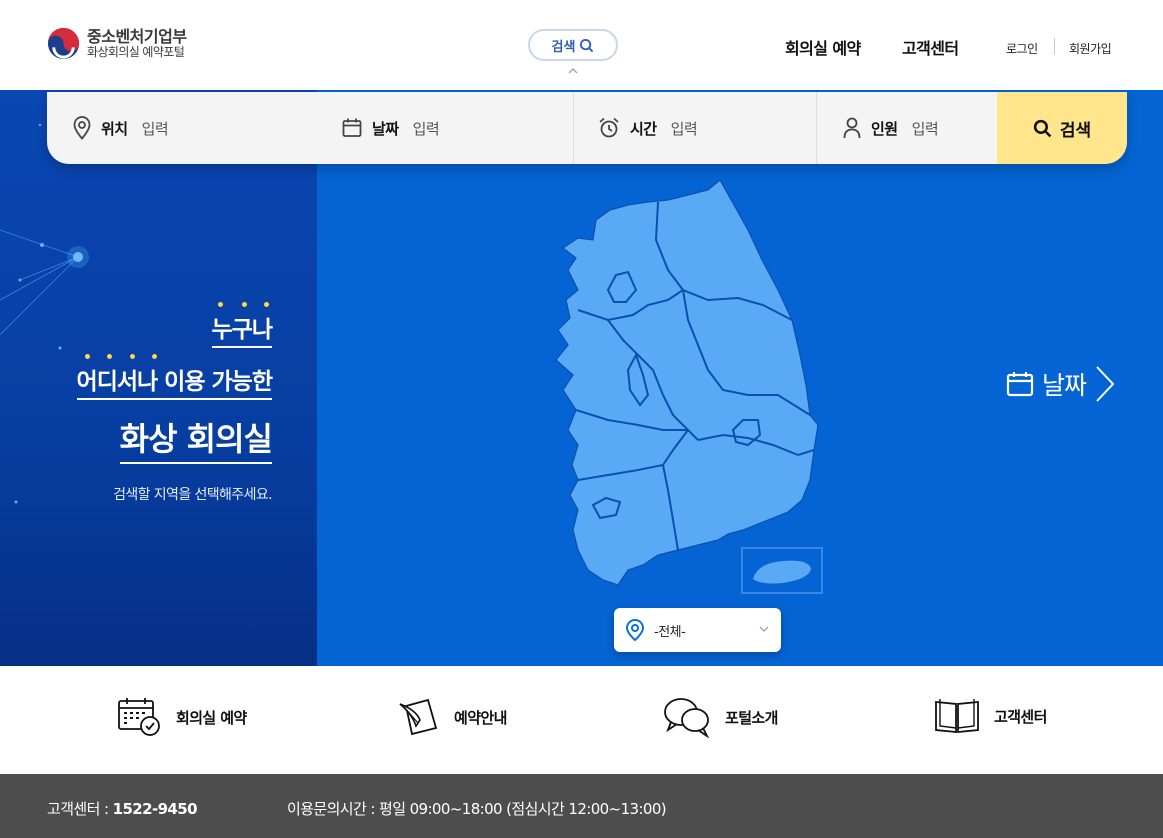 This screenshot has width=1163, height=838. What do you see at coordinates (418, 717) in the screenshot?
I see `note-pen-icon` at bounding box center [418, 717].